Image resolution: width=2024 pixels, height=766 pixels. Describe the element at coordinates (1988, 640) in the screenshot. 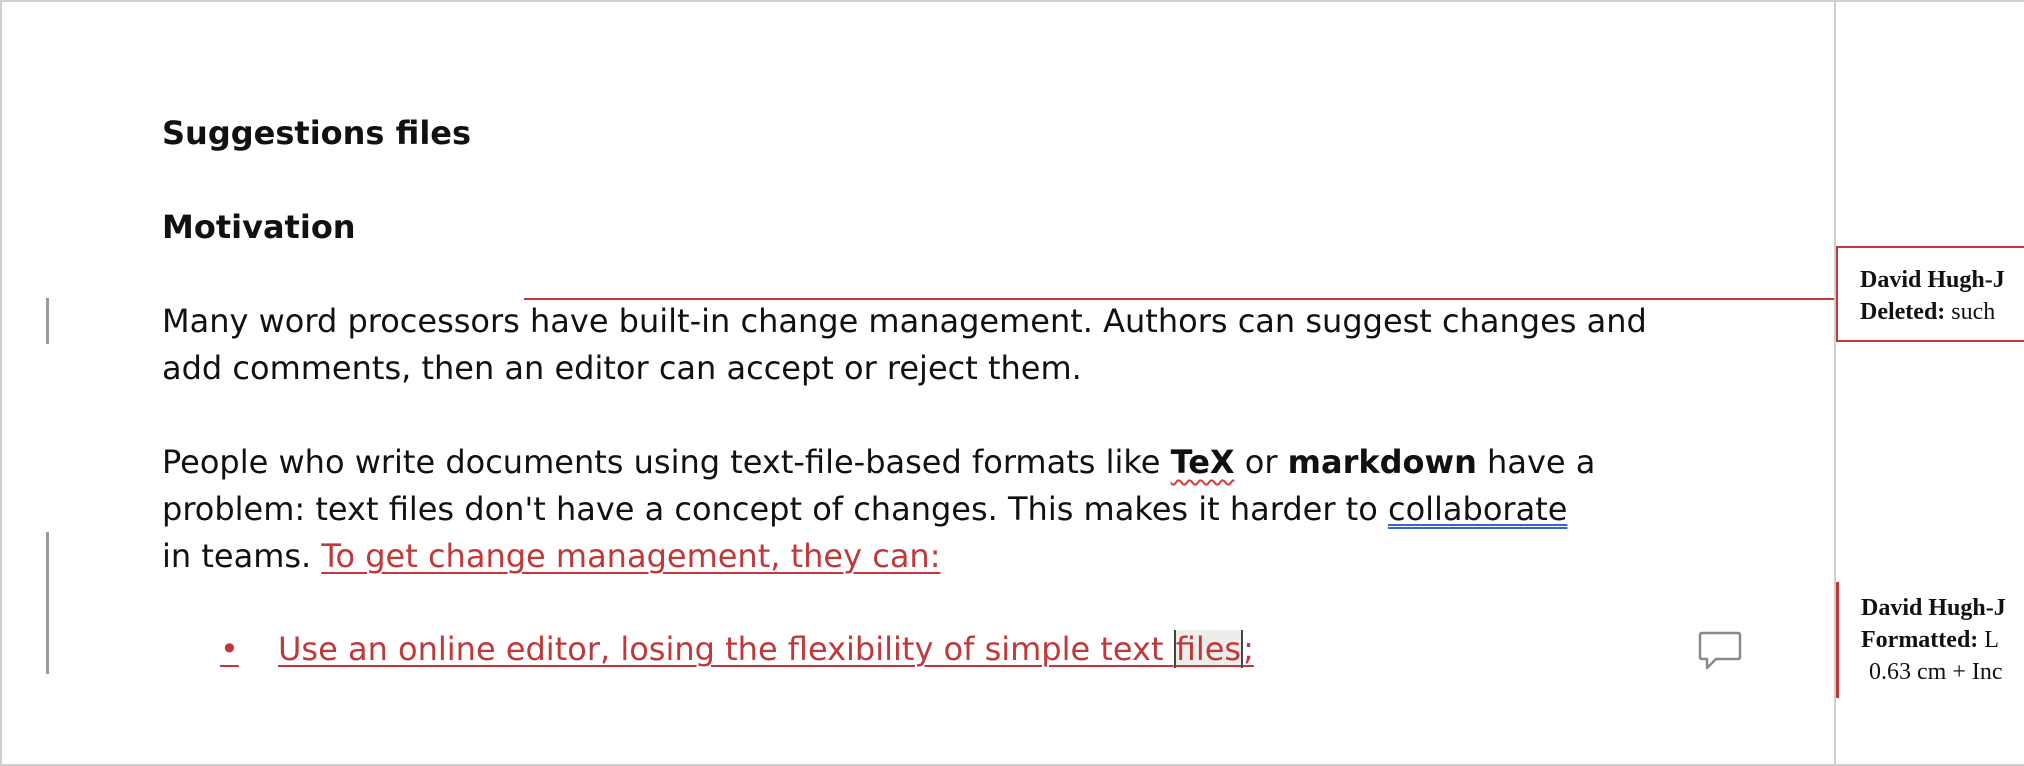

I see `balloon-value: L` at that location.